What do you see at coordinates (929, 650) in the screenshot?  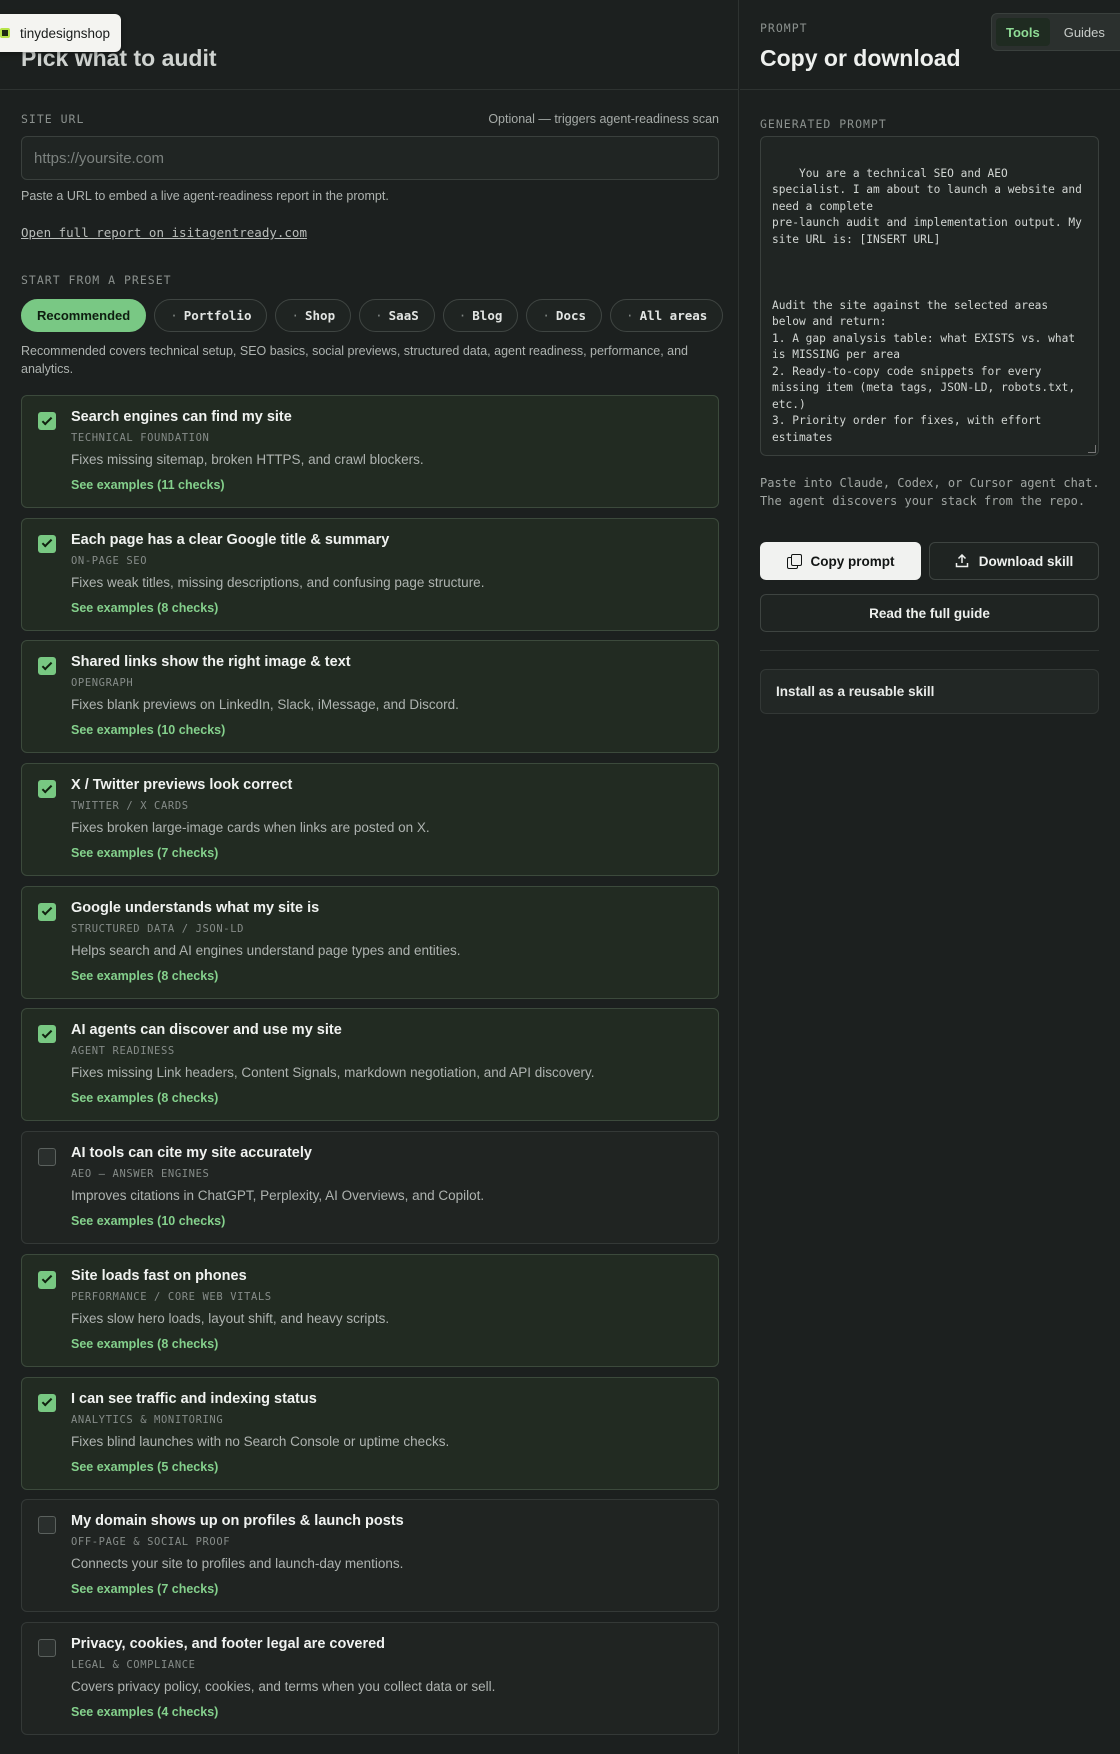 I see `divider` at bounding box center [929, 650].